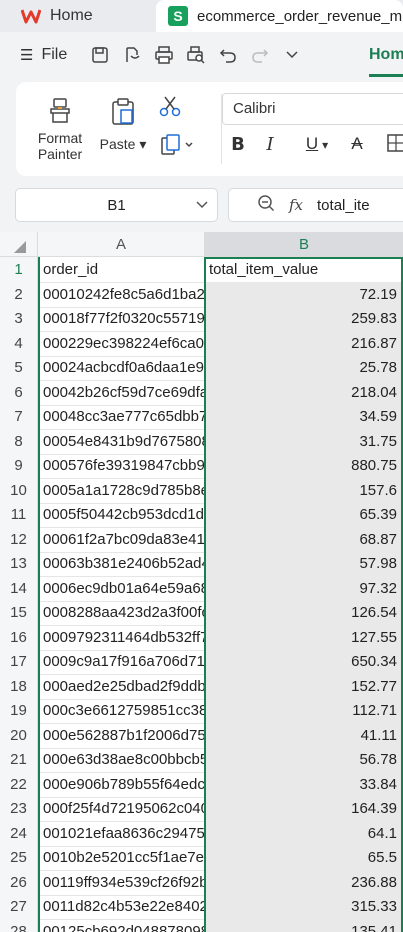 This screenshot has height=932, width=403. What do you see at coordinates (19, 637) in the screenshot?
I see `row-header: 16` at bounding box center [19, 637].